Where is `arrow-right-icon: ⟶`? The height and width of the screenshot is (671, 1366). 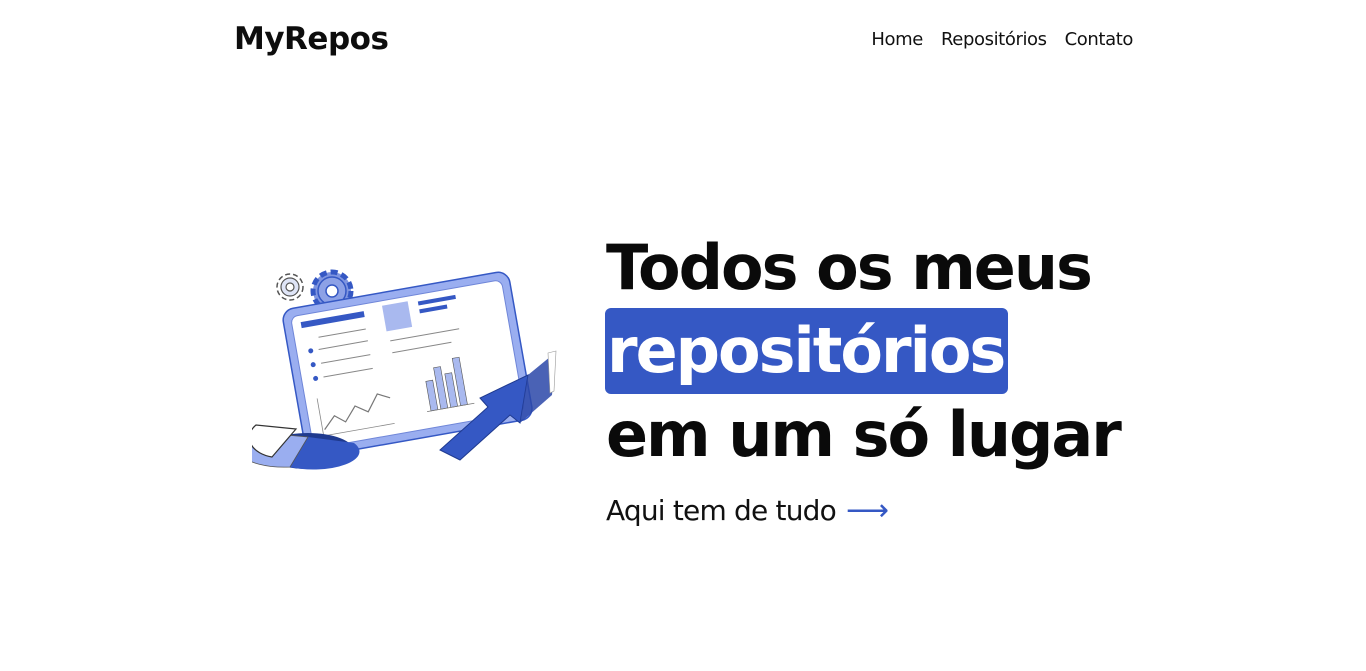 arrow-right-icon: ⟶ is located at coordinates (867, 510).